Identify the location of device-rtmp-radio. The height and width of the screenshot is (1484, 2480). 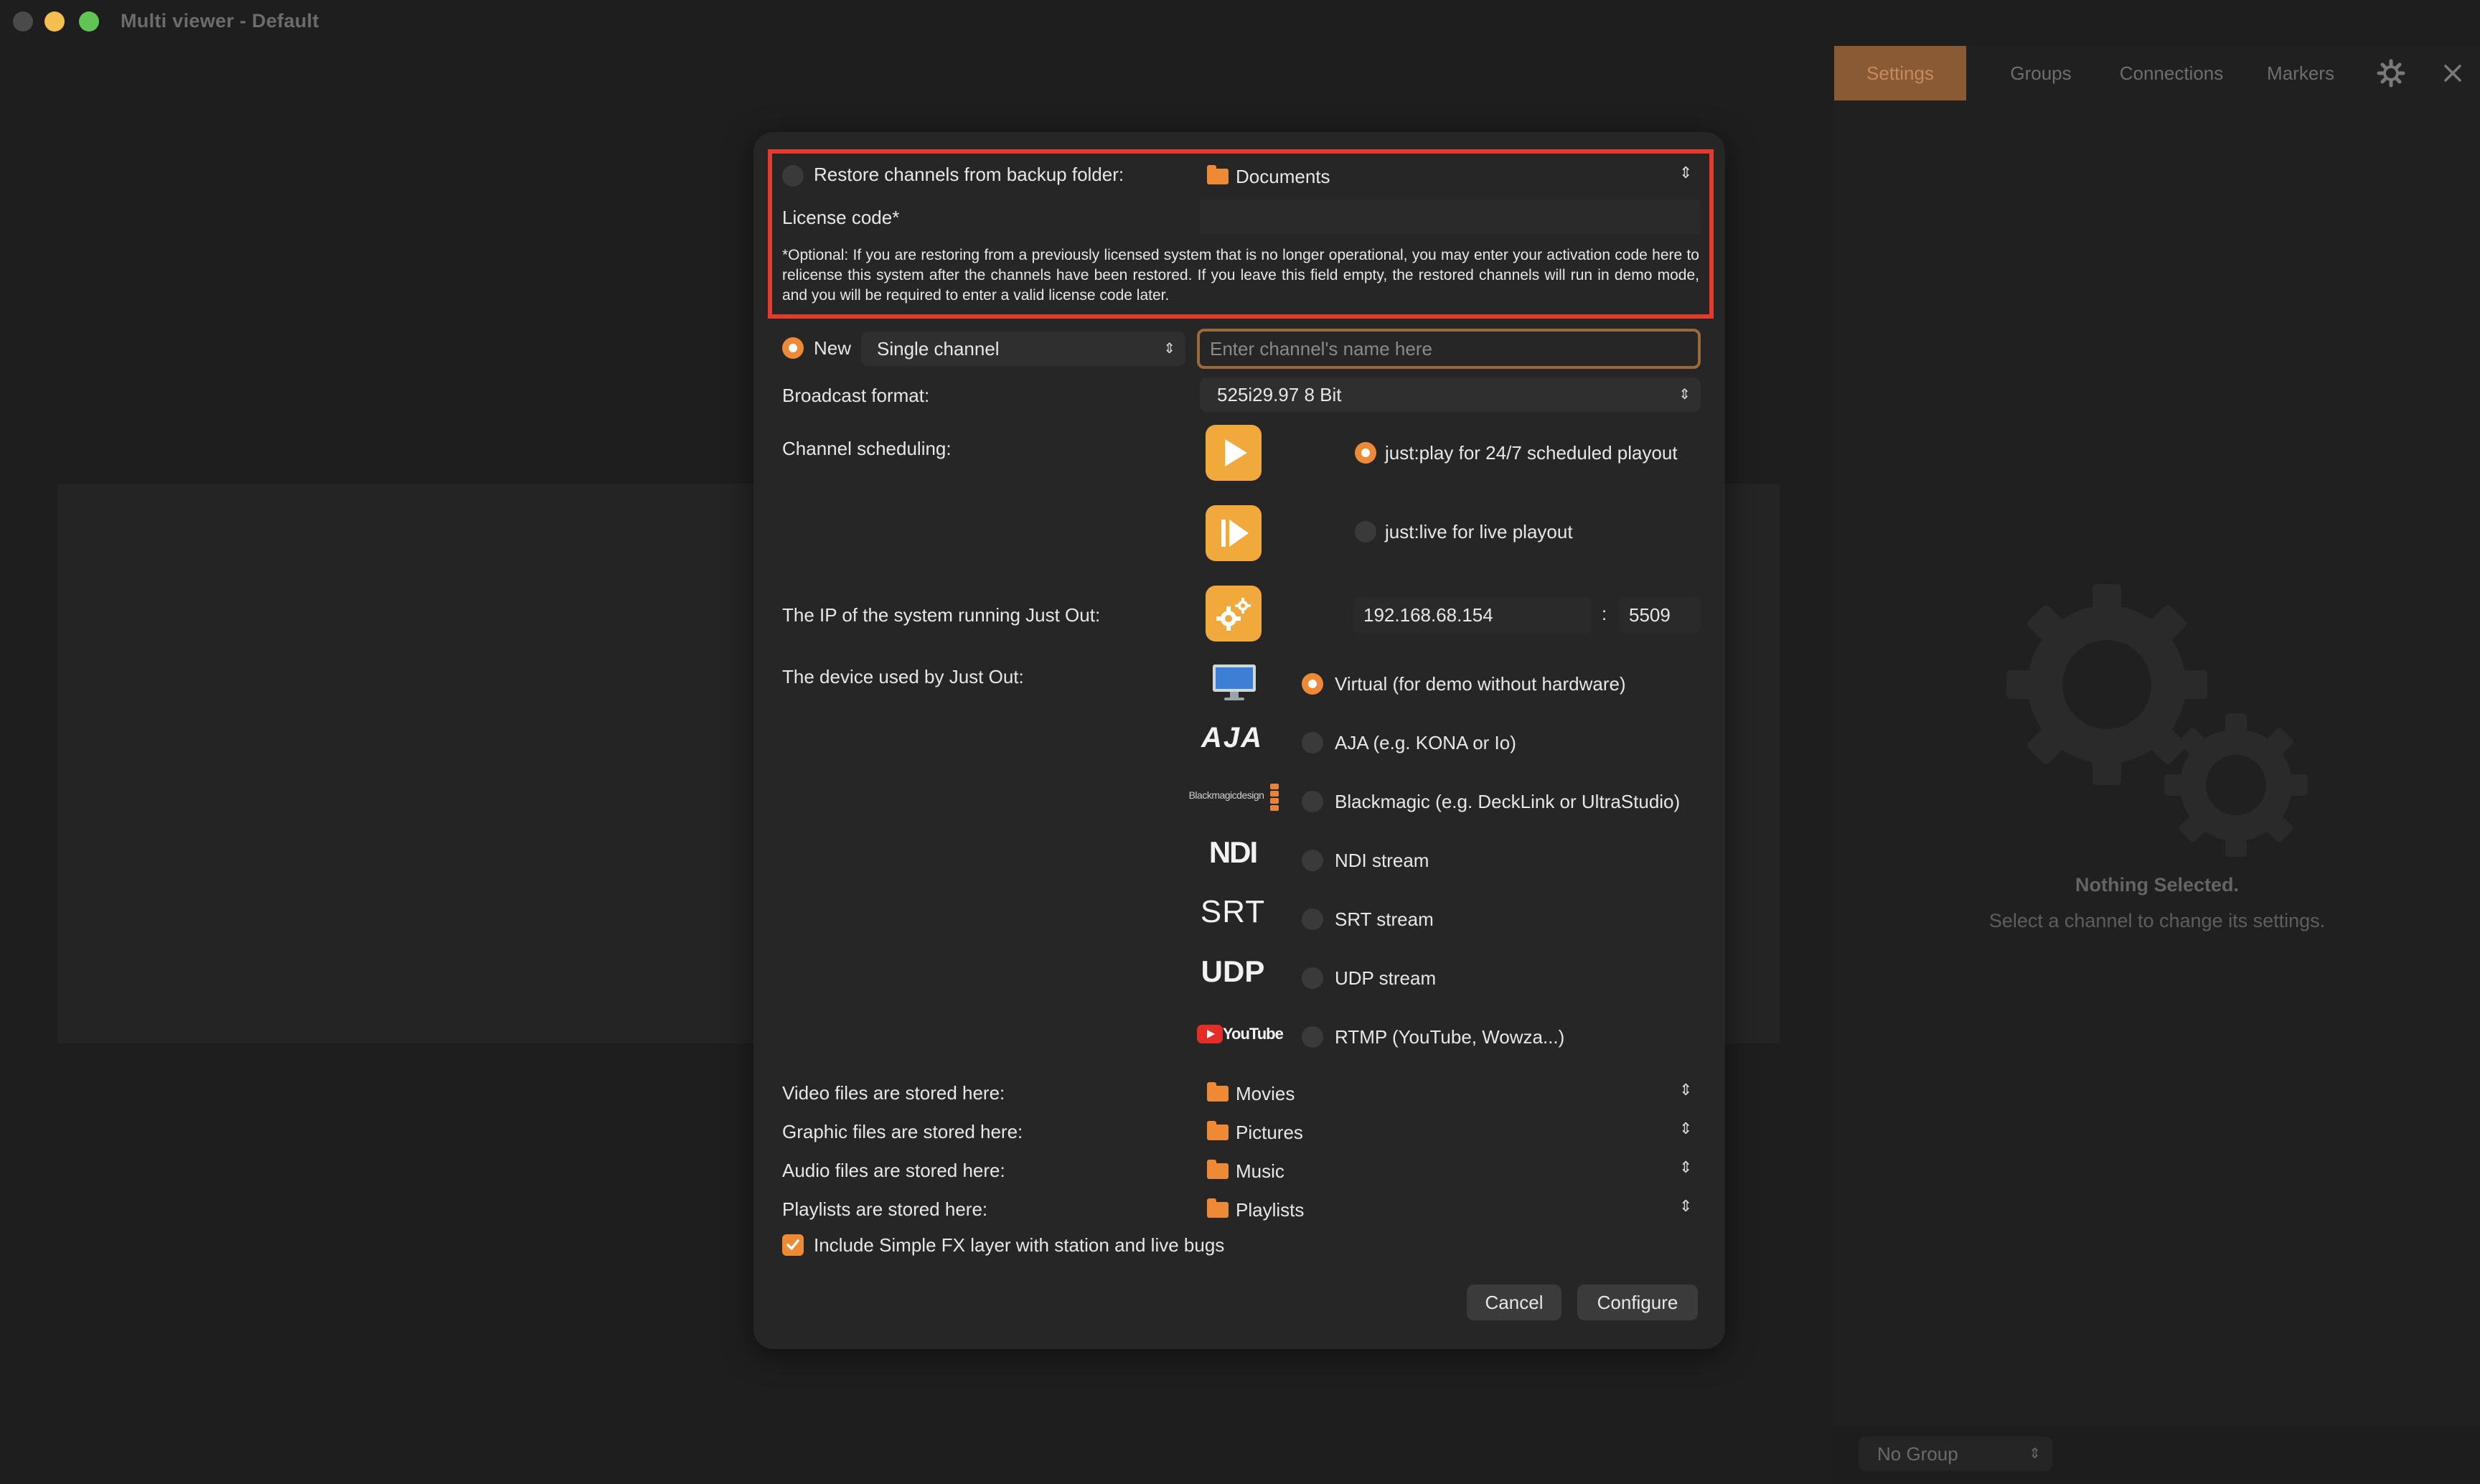
(1312, 1037).